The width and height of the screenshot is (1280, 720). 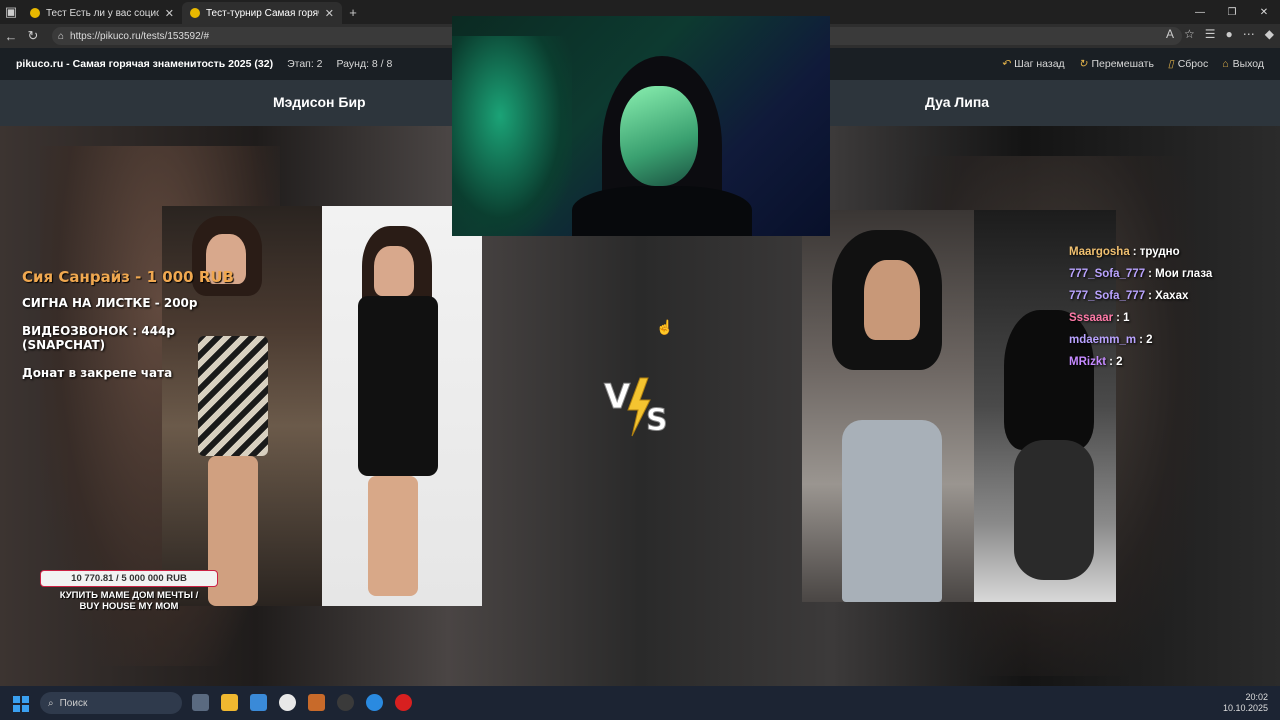 I want to click on new-tab-icon: +, so click(x=353, y=12).